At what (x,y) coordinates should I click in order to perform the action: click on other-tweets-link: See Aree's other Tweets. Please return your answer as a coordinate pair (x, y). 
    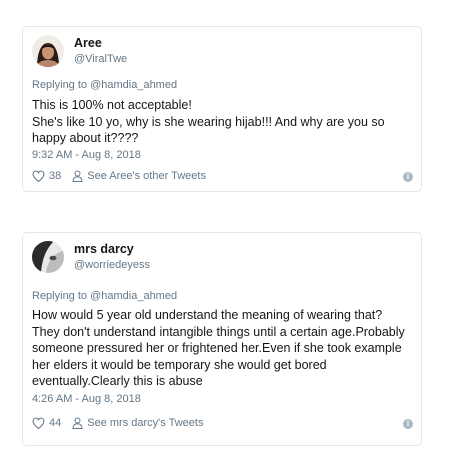
    Looking at the image, I should click on (146, 176).